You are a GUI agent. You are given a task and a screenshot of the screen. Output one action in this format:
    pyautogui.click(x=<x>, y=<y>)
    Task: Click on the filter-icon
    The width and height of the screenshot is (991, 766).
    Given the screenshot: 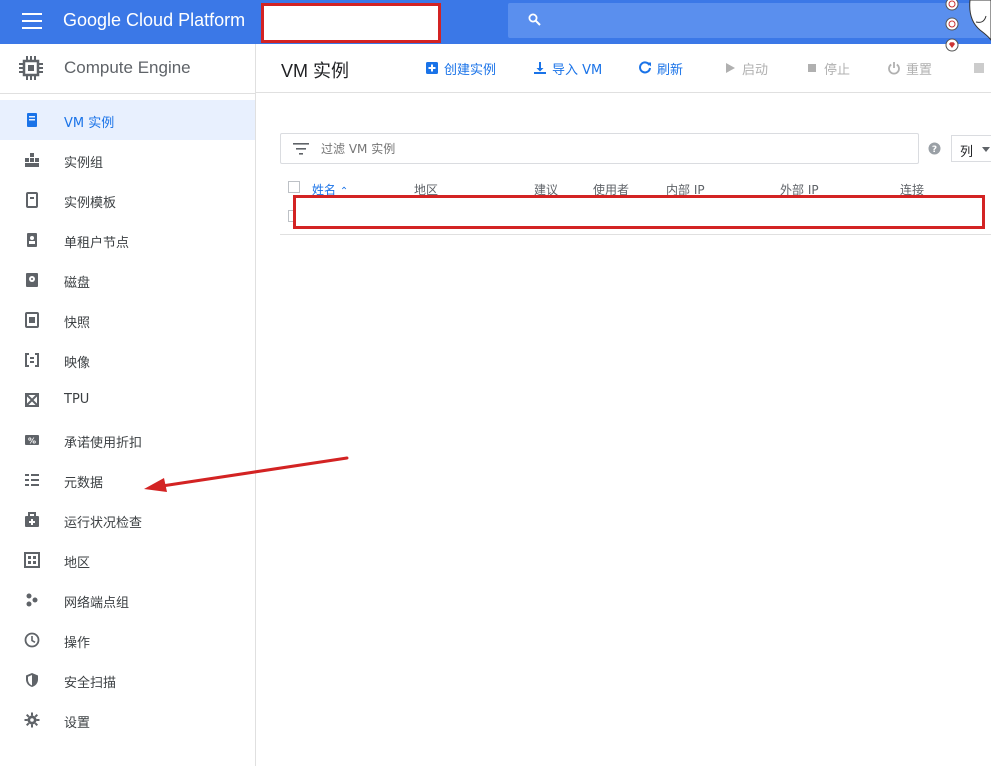 What is the action you would take?
    pyautogui.click(x=301, y=149)
    